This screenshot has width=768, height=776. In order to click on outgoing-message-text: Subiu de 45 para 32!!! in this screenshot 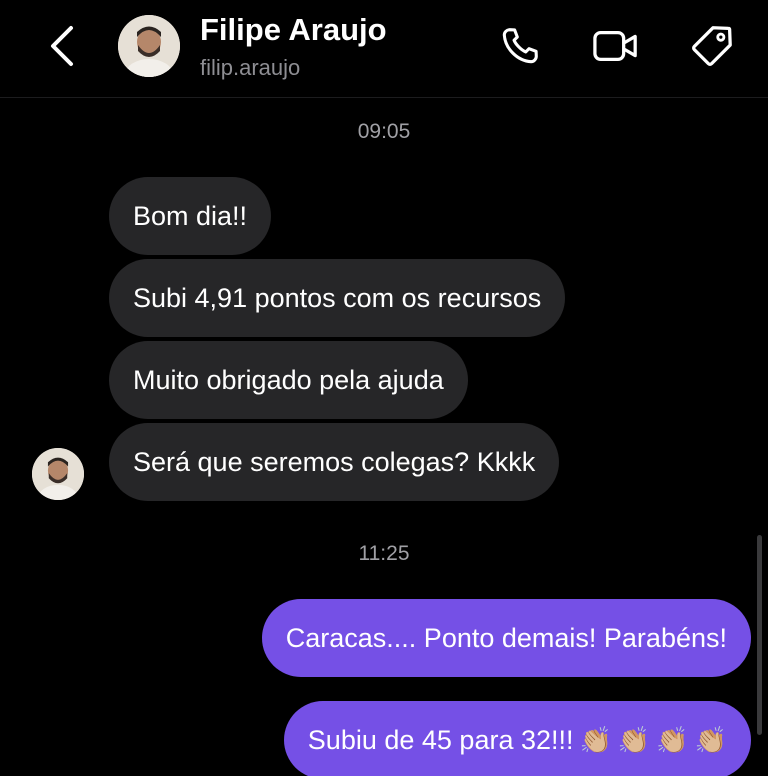, I will do `click(440, 740)`.